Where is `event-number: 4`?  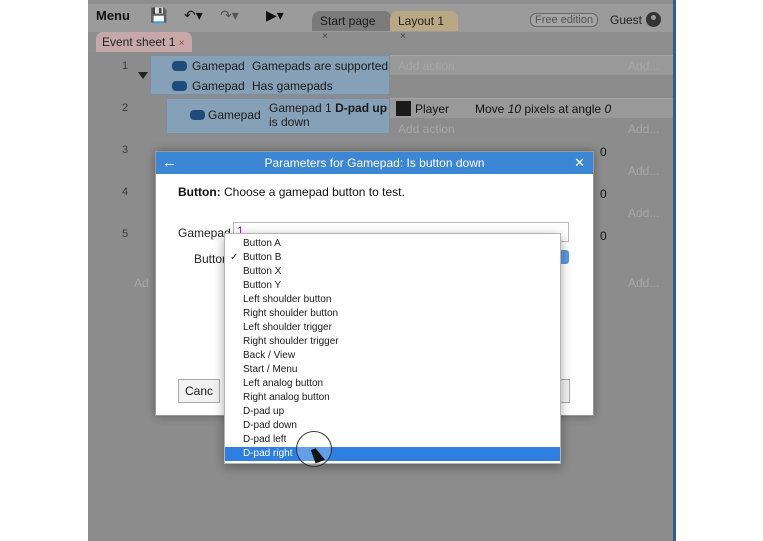 event-number: 4 is located at coordinates (125, 192).